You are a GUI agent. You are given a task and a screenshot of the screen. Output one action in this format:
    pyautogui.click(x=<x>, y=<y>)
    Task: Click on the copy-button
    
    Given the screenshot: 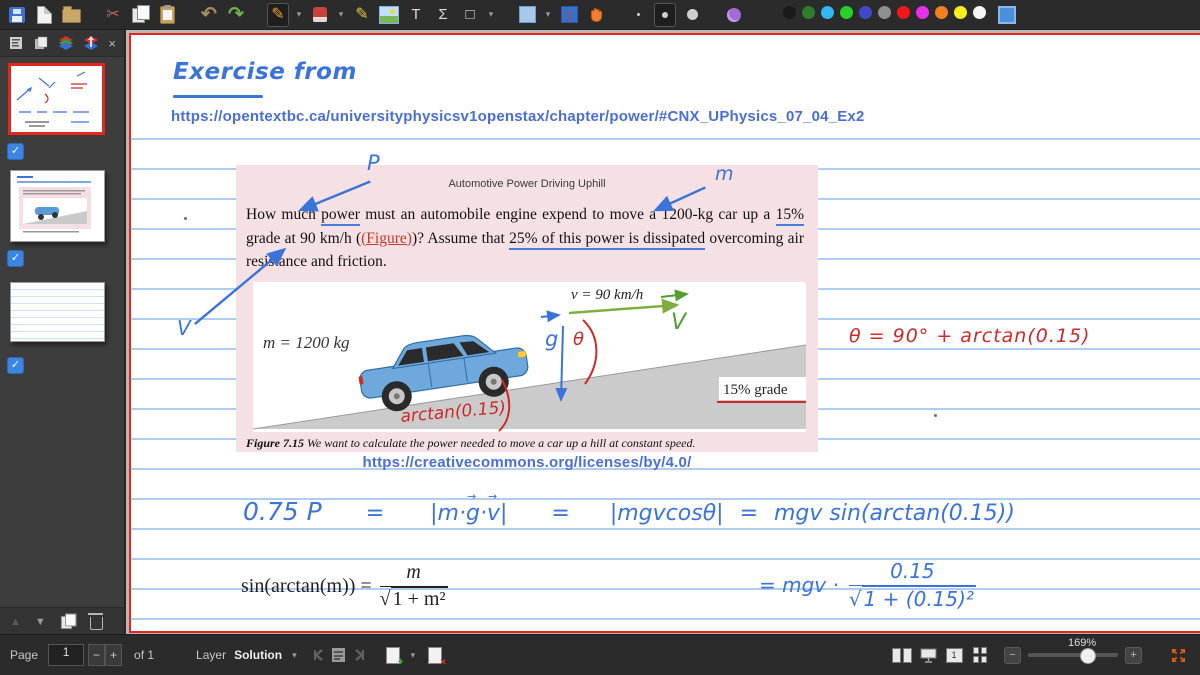 What is the action you would take?
    pyautogui.click(x=140, y=15)
    